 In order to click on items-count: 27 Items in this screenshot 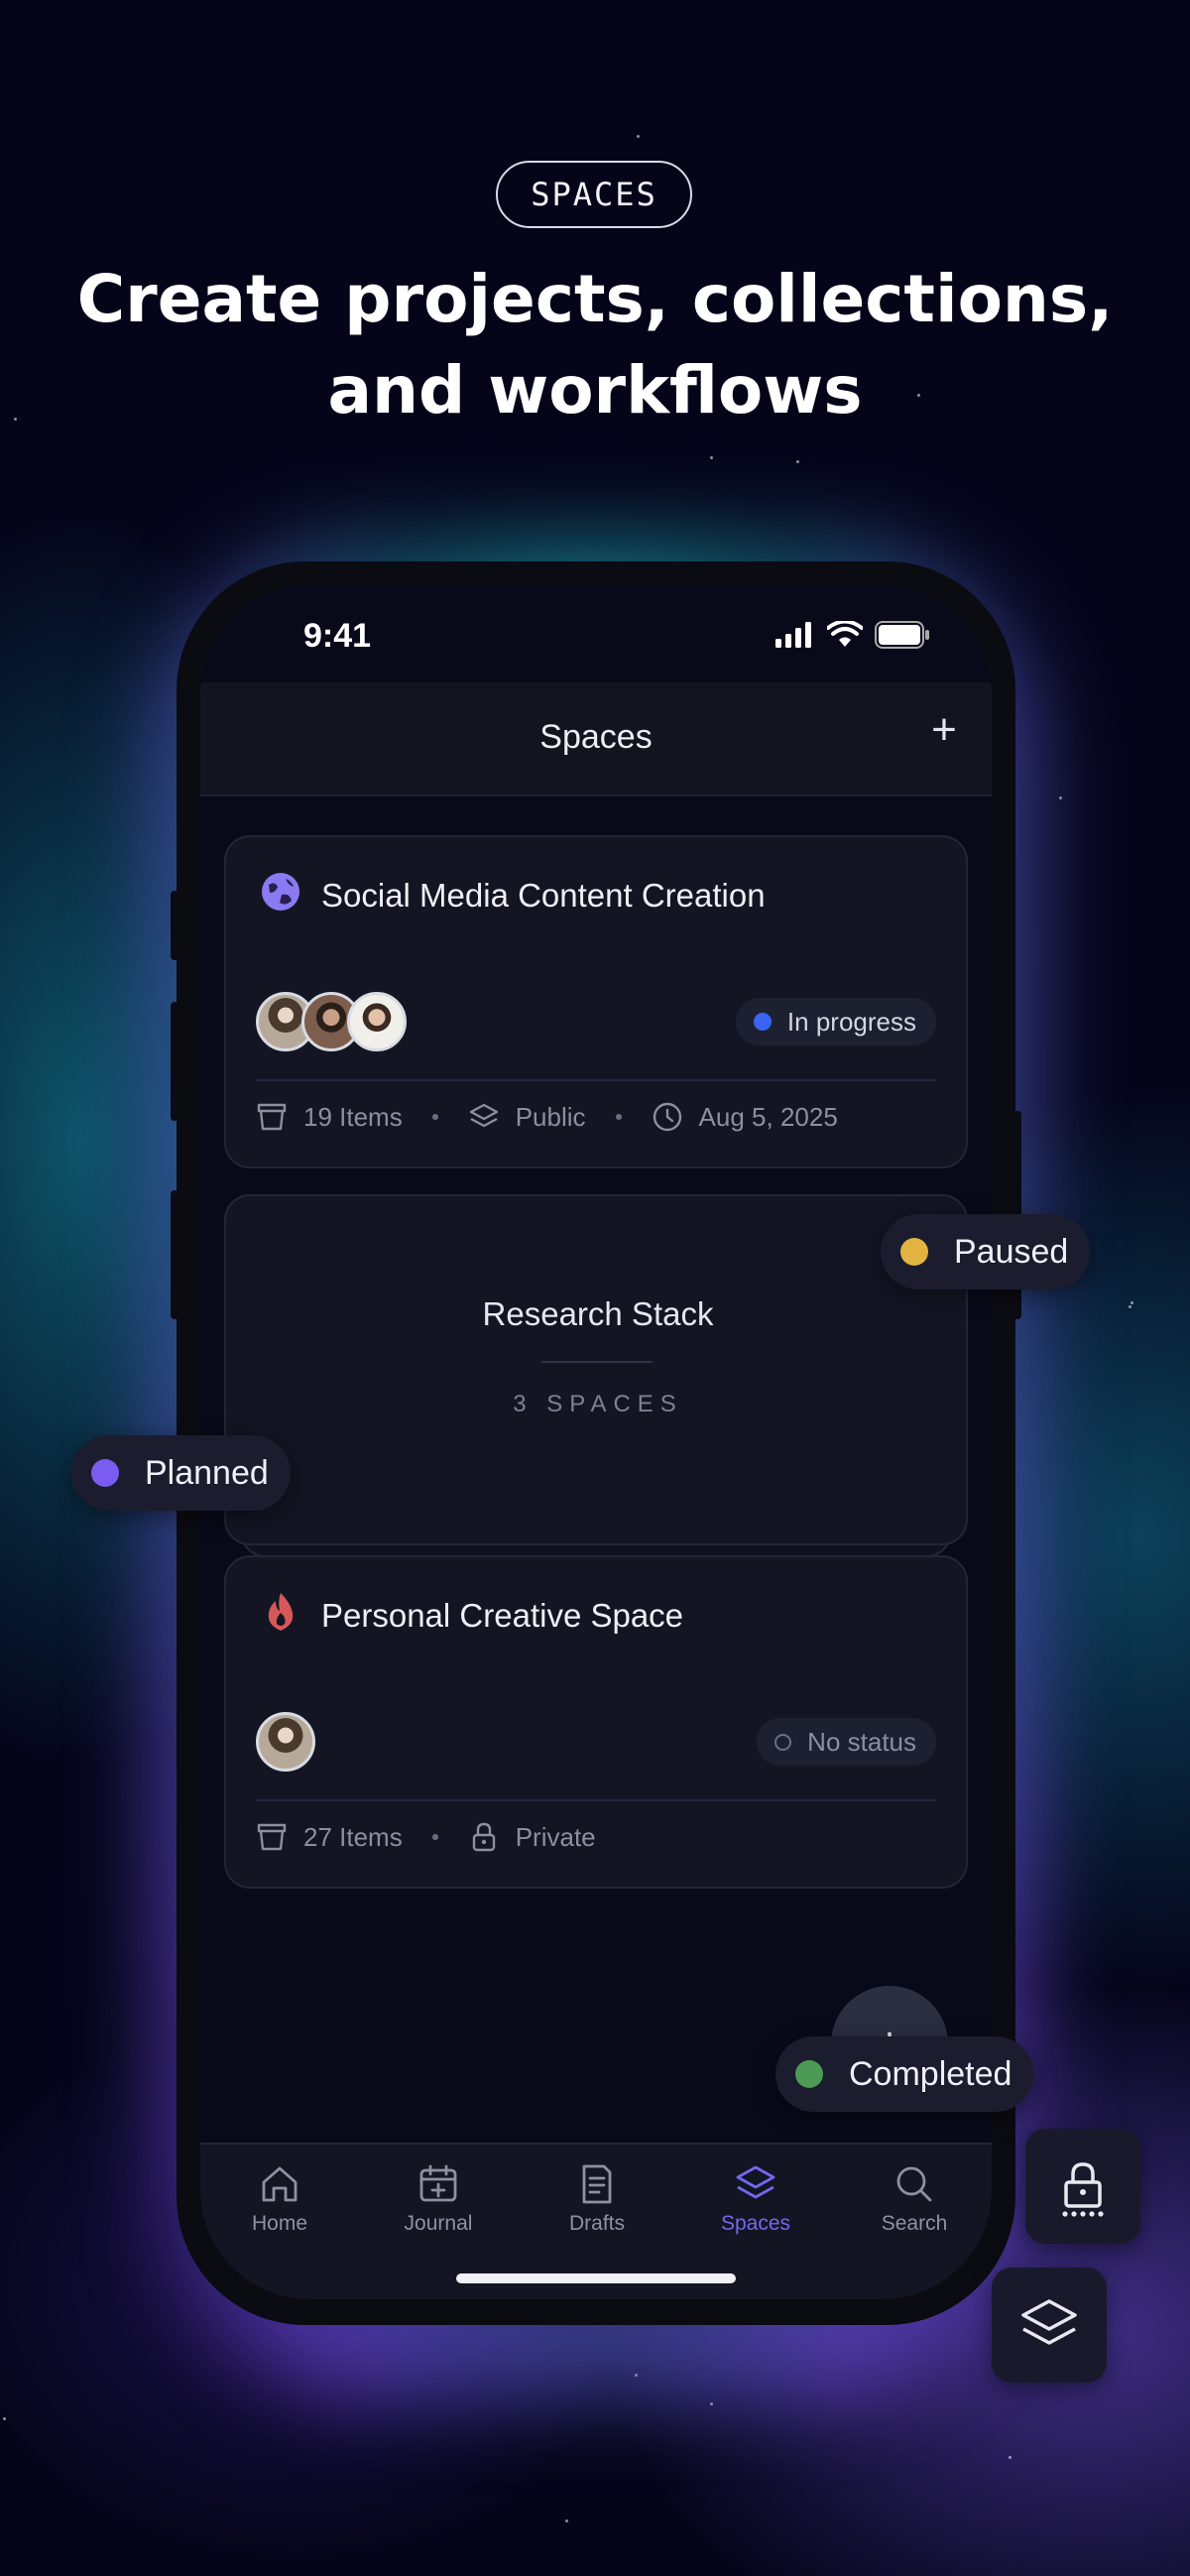, I will do `click(353, 1836)`.